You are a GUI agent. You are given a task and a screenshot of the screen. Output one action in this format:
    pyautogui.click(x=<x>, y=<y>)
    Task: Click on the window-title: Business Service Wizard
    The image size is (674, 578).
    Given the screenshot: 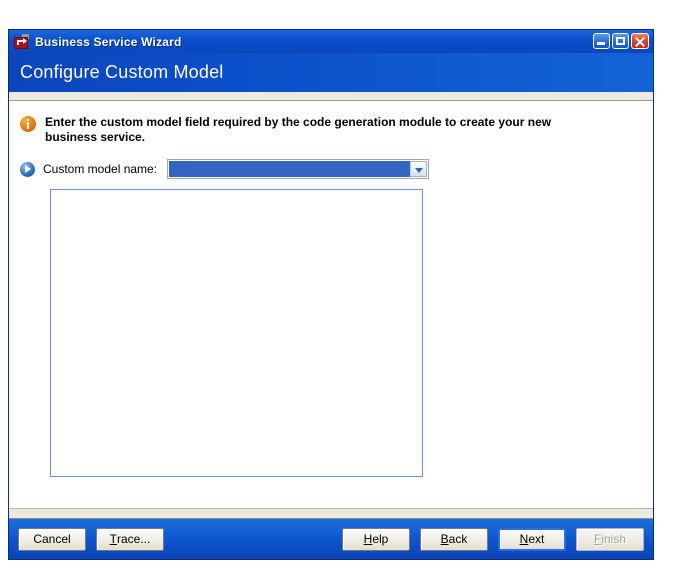 What is the action you would take?
    pyautogui.click(x=108, y=41)
    